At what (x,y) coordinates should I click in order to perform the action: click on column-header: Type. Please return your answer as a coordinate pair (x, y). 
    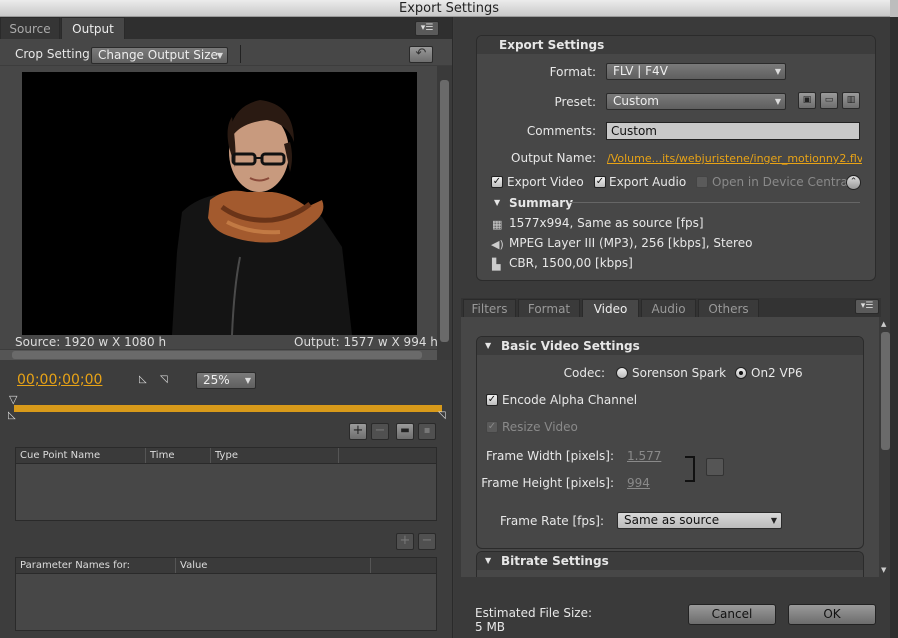
    Looking at the image, I should click on (275, 455).